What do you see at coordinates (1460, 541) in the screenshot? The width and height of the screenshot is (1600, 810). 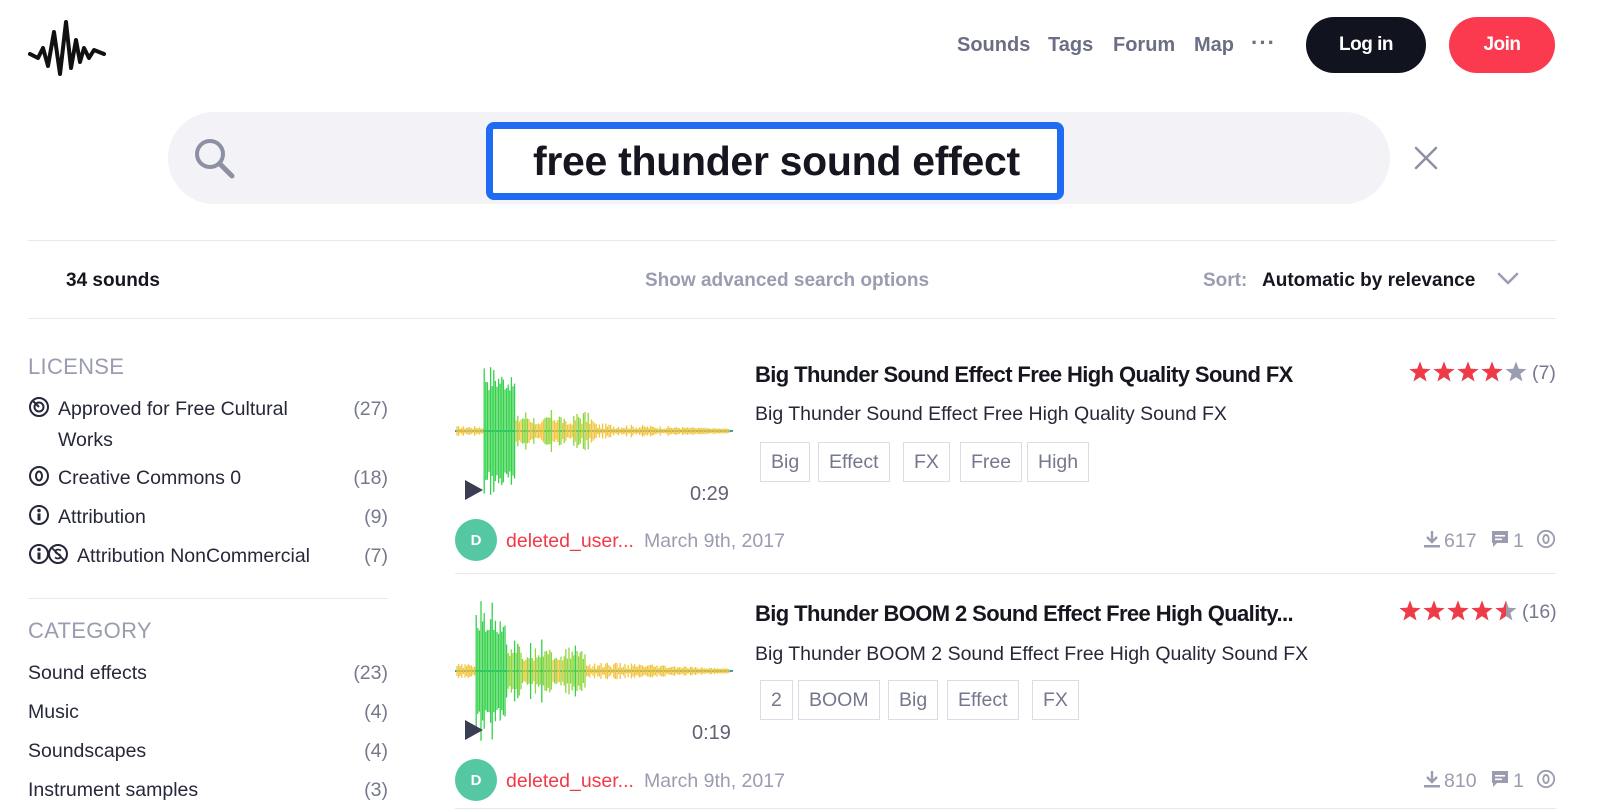 I see `download-count: 617` at bounding box center [1460, 541].